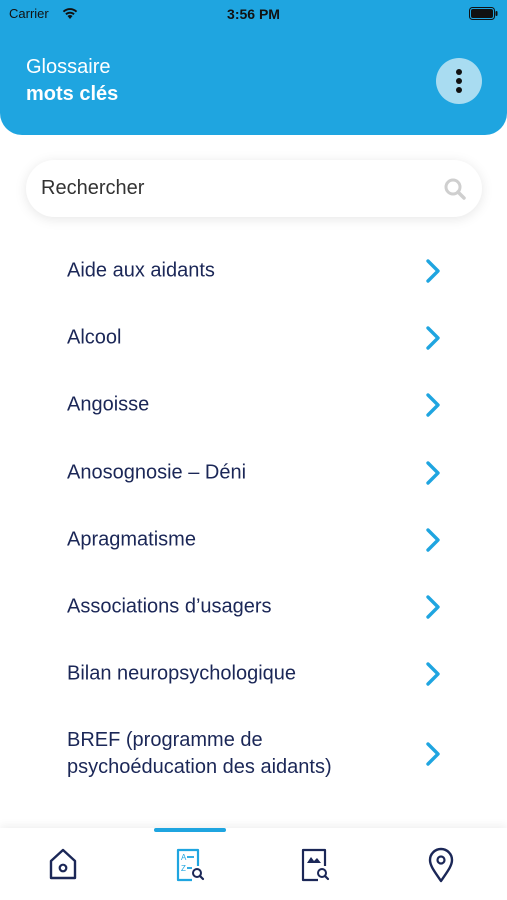 Image resolution: width=507 pixels, height=900 pixels. Describe the element at coordinates (236, 188) in the screenshot. I see `search-input` at that location.